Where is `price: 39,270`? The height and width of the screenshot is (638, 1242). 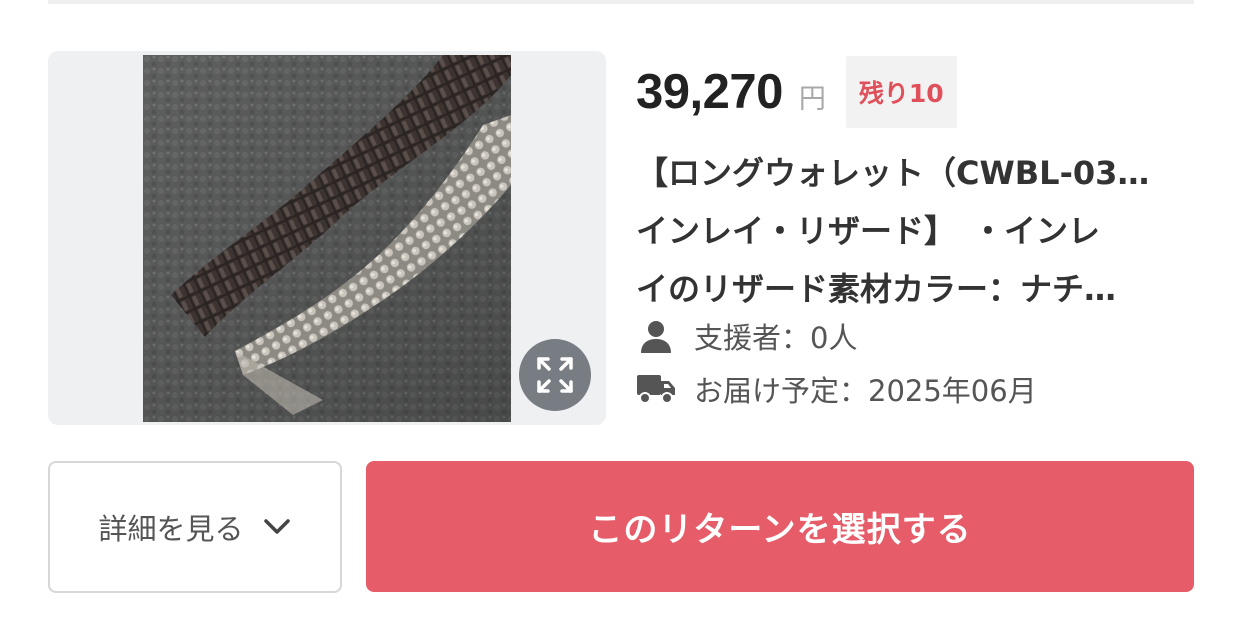
price: 39,270 is located at coordinates (709, 92).